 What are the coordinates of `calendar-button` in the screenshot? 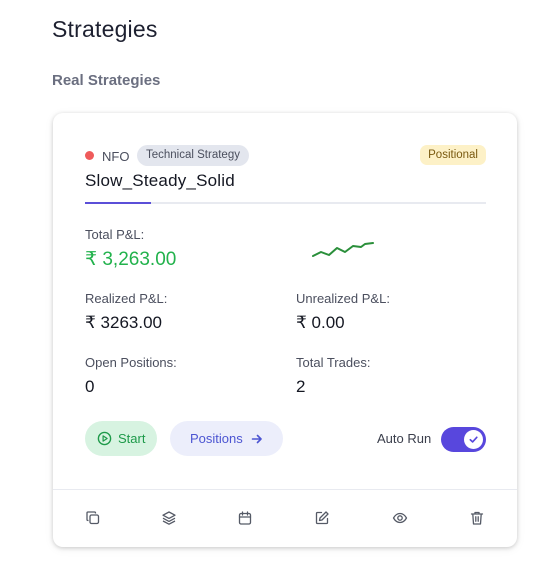 It's located at (245, 518).